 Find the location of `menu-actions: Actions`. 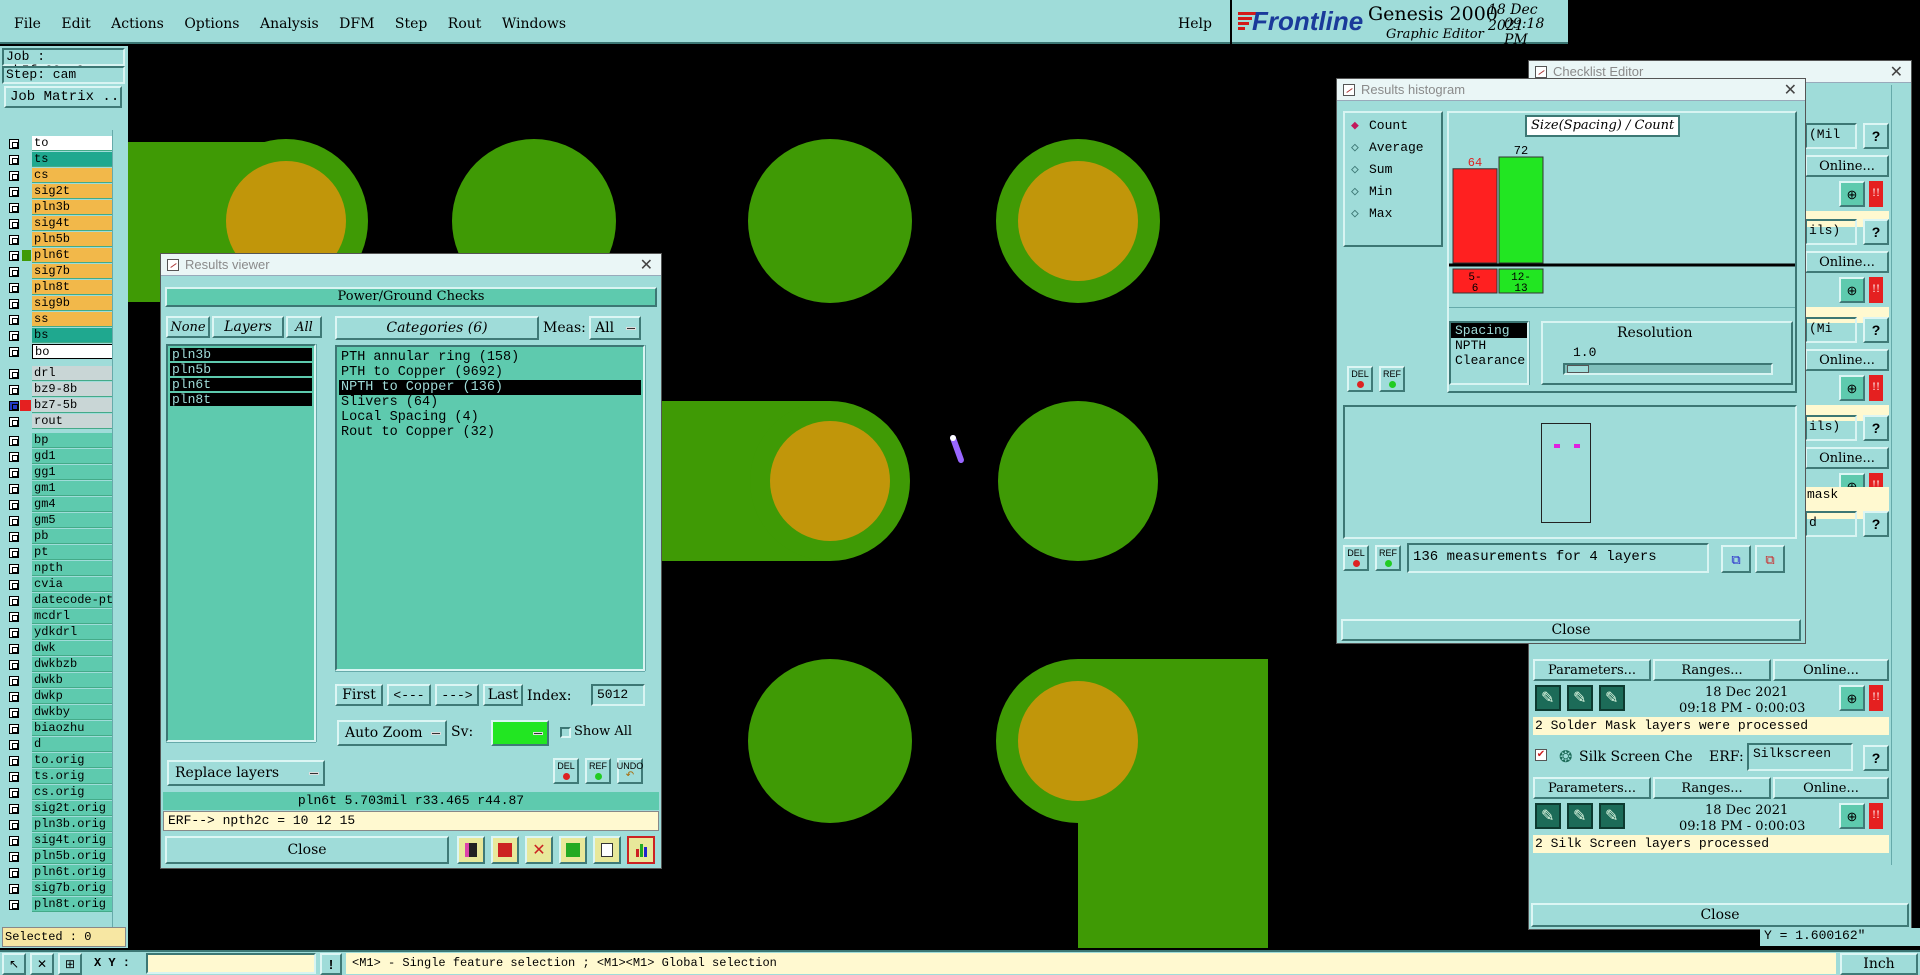

menu-actions: Actions is located at coordinates (137, 24).